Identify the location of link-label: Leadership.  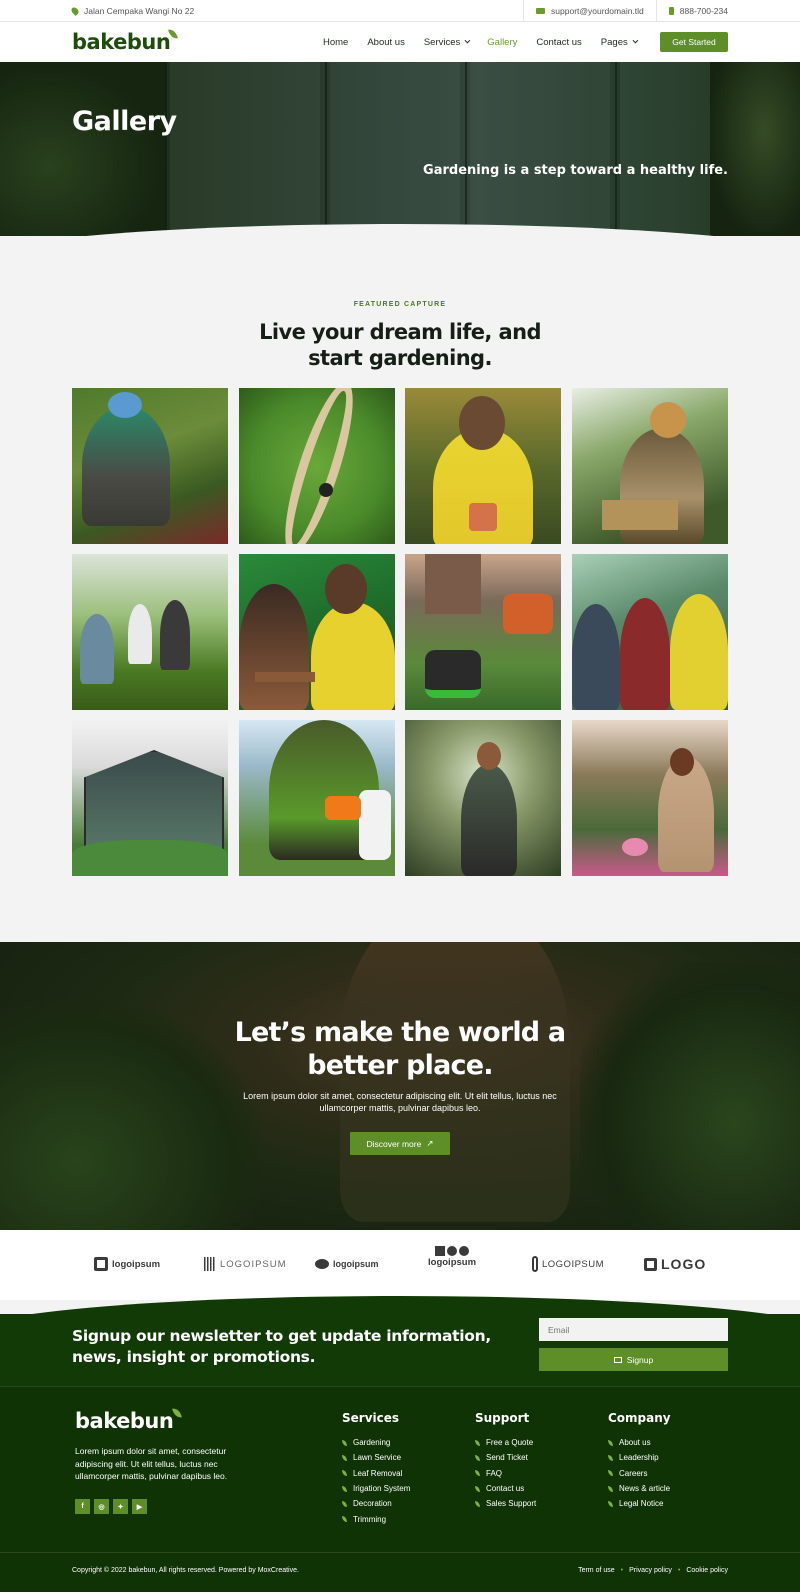
(639, 1458).